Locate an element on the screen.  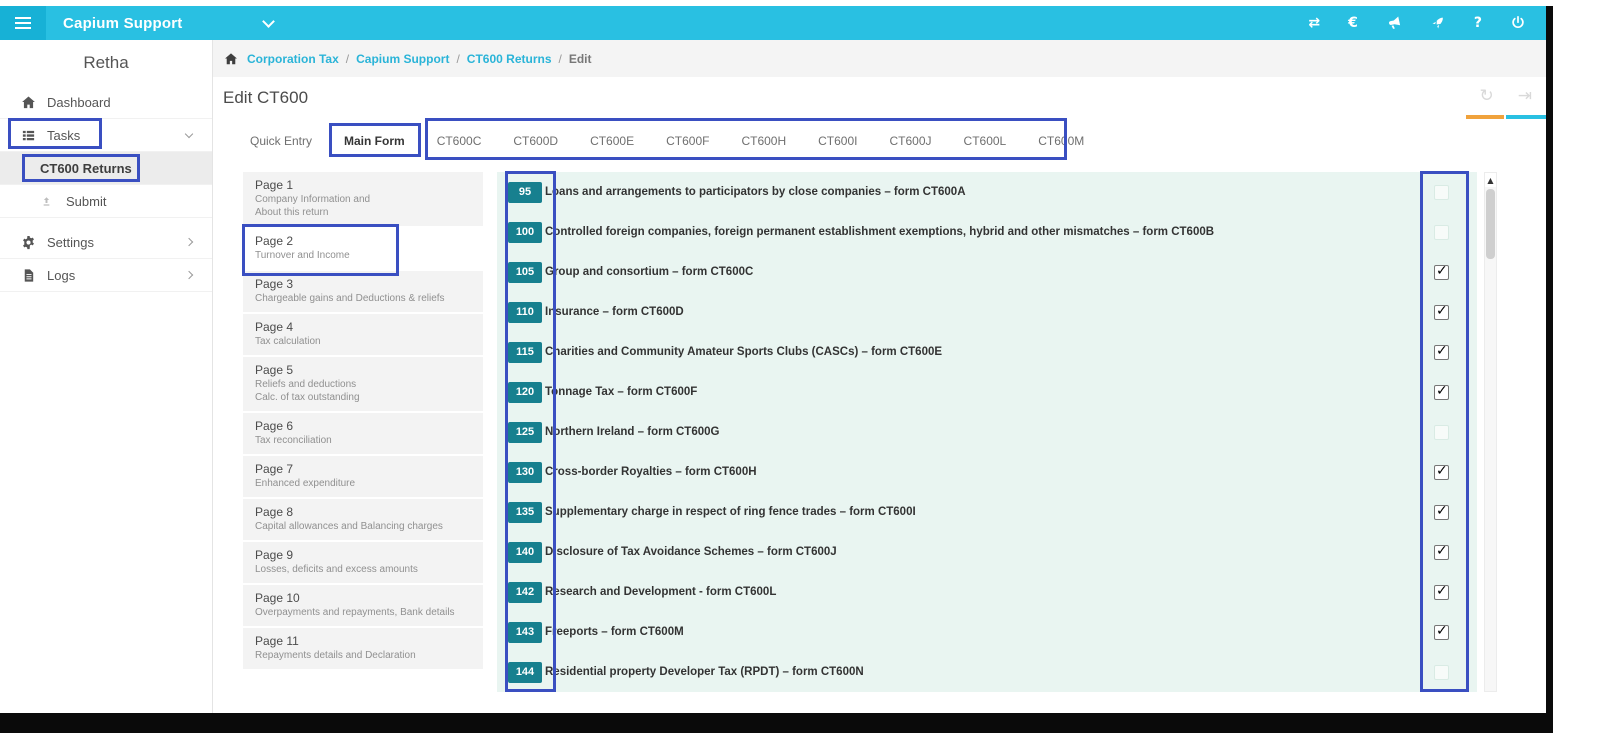
tab-ct600c: CT600C is located at coordinates (459, 141).